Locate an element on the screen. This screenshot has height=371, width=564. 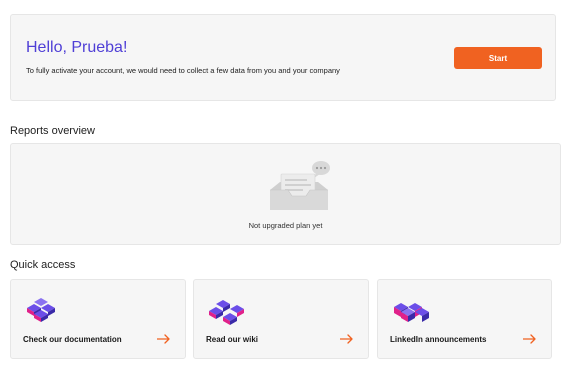
empty-inbox-illustration is located at coordinates (300, 185).